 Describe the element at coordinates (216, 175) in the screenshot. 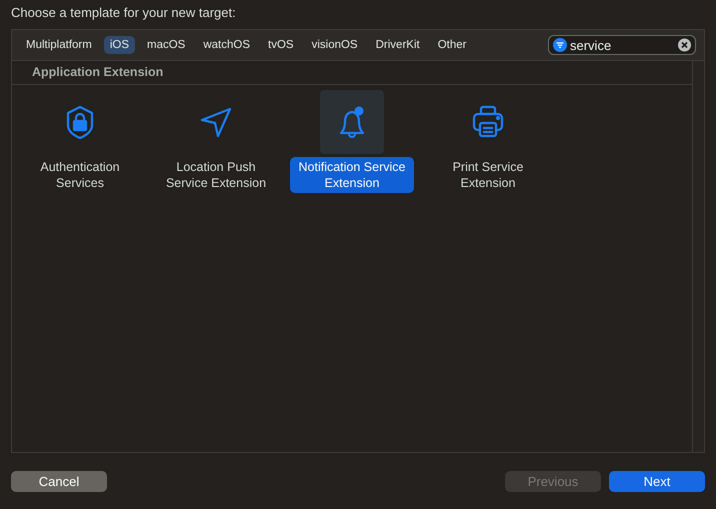

I see `template-label: Location Push Service Extension` at that location.